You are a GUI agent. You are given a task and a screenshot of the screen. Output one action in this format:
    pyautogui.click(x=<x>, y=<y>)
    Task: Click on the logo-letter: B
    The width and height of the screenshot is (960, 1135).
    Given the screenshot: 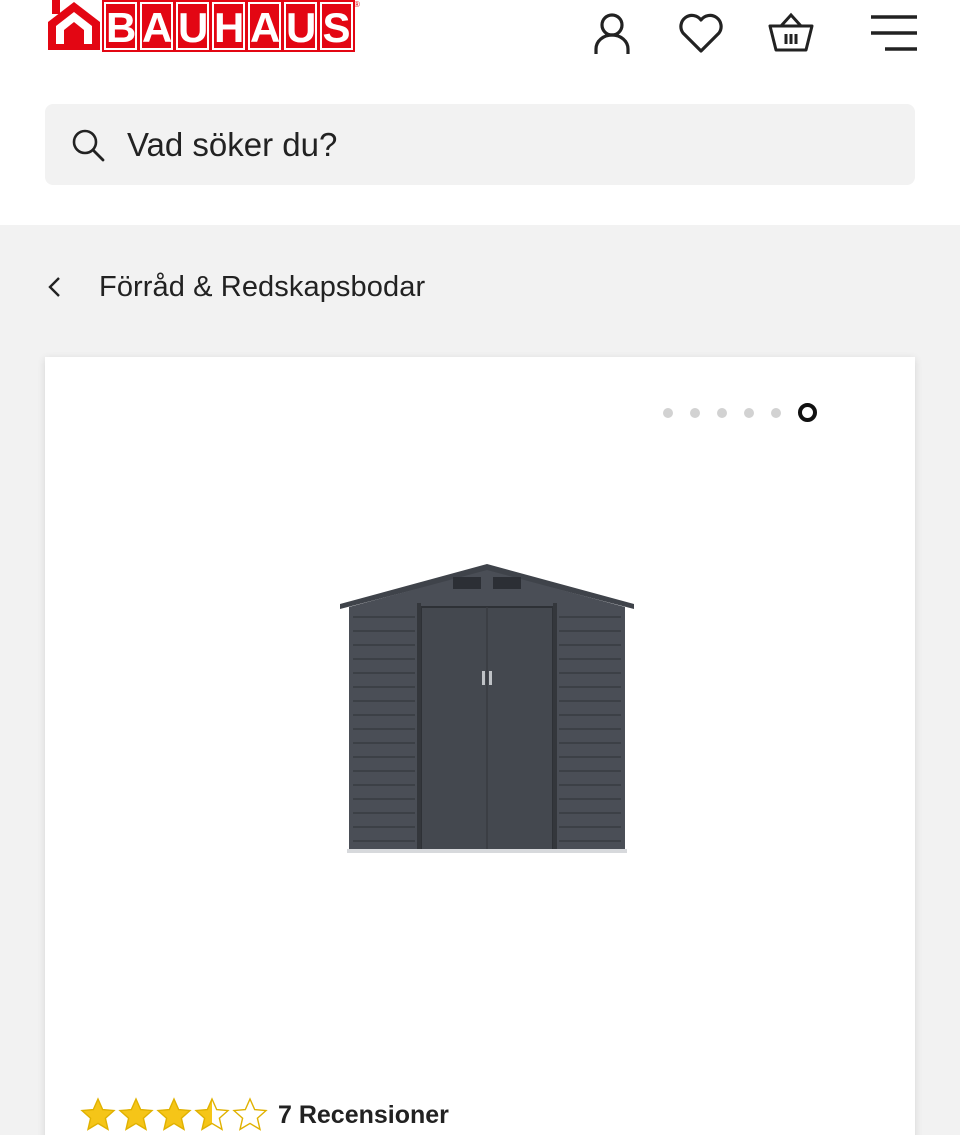 What is the action you would take?
    pyautogui.click(x=120, y=26)
    